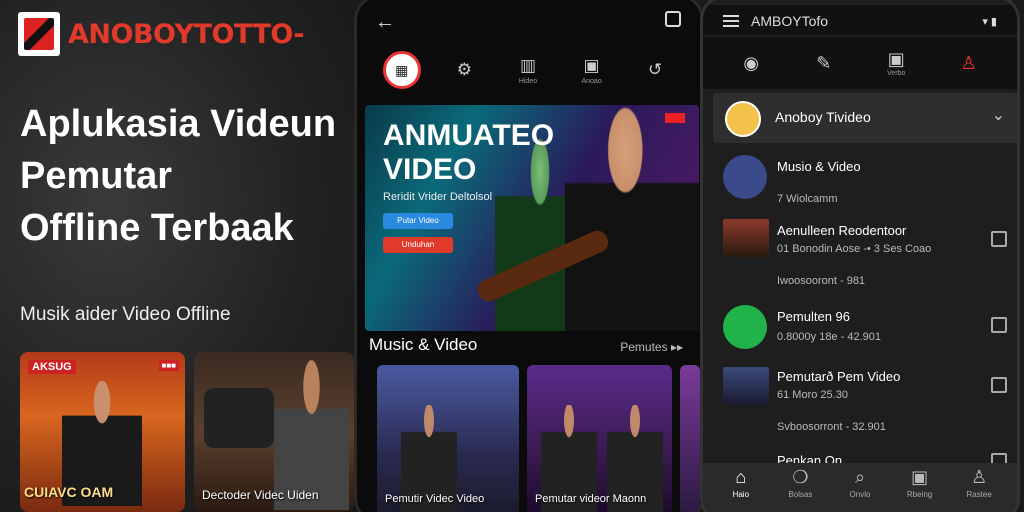  Describe the element at coordinates (418, 245) in the screenshot. I see `download-button: Unduhan` at that location.